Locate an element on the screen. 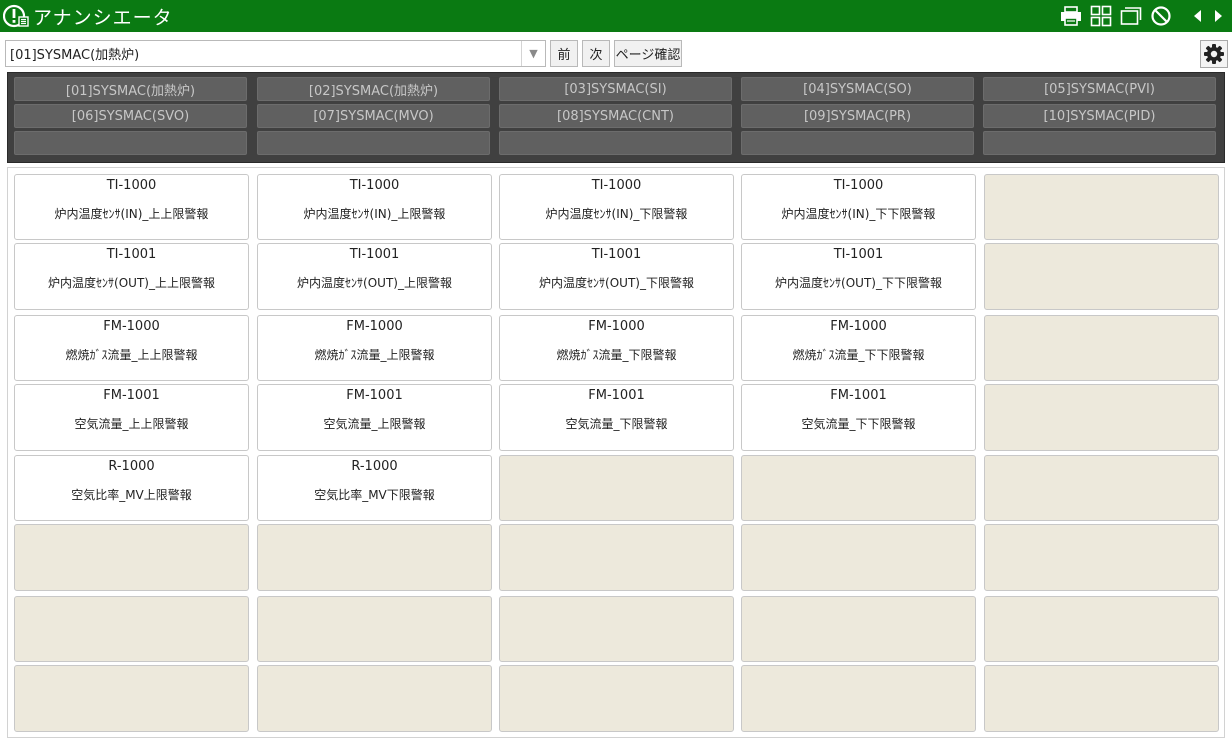 This screenshot has width=1232, height=743. page-tab: [05]SYSMAC(PVI) is located at coordinates (1099, 89).